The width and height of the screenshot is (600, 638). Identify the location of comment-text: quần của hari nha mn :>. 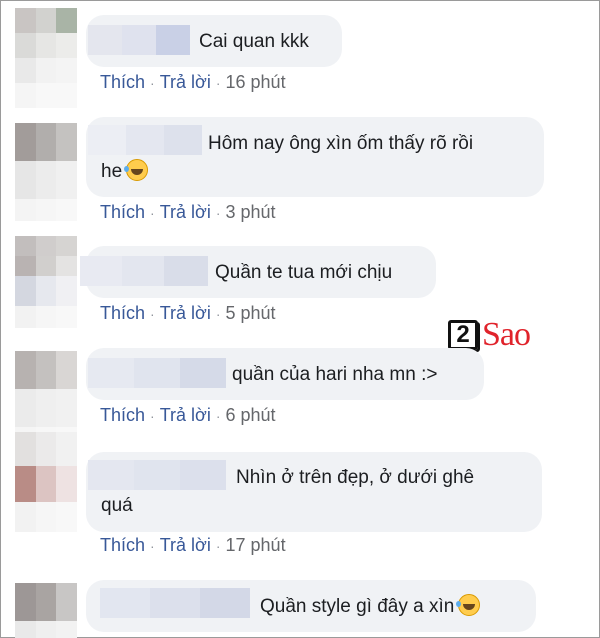
(335, 374).